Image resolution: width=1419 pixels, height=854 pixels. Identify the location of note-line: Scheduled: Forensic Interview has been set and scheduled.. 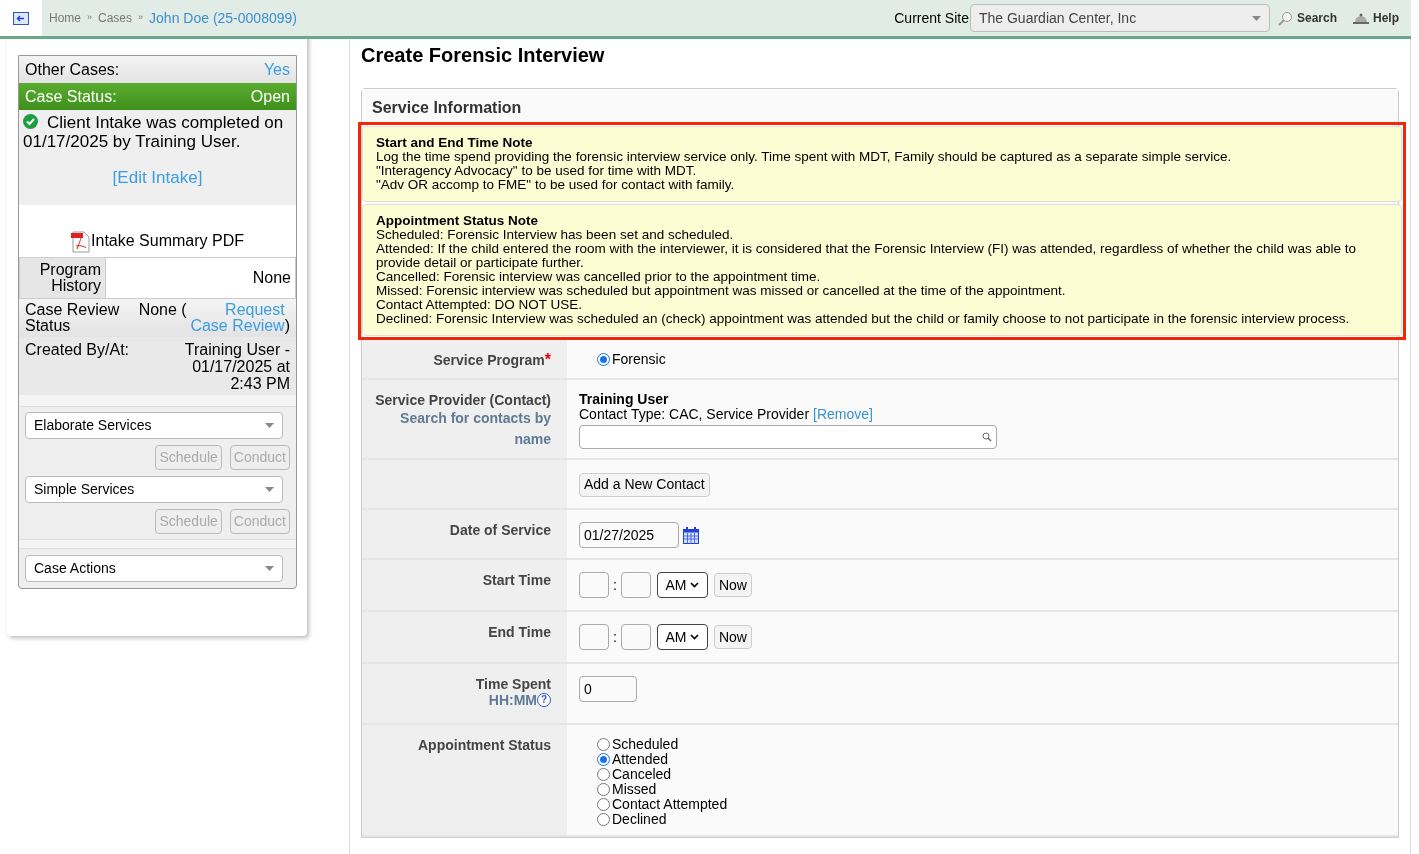
(555, 235).